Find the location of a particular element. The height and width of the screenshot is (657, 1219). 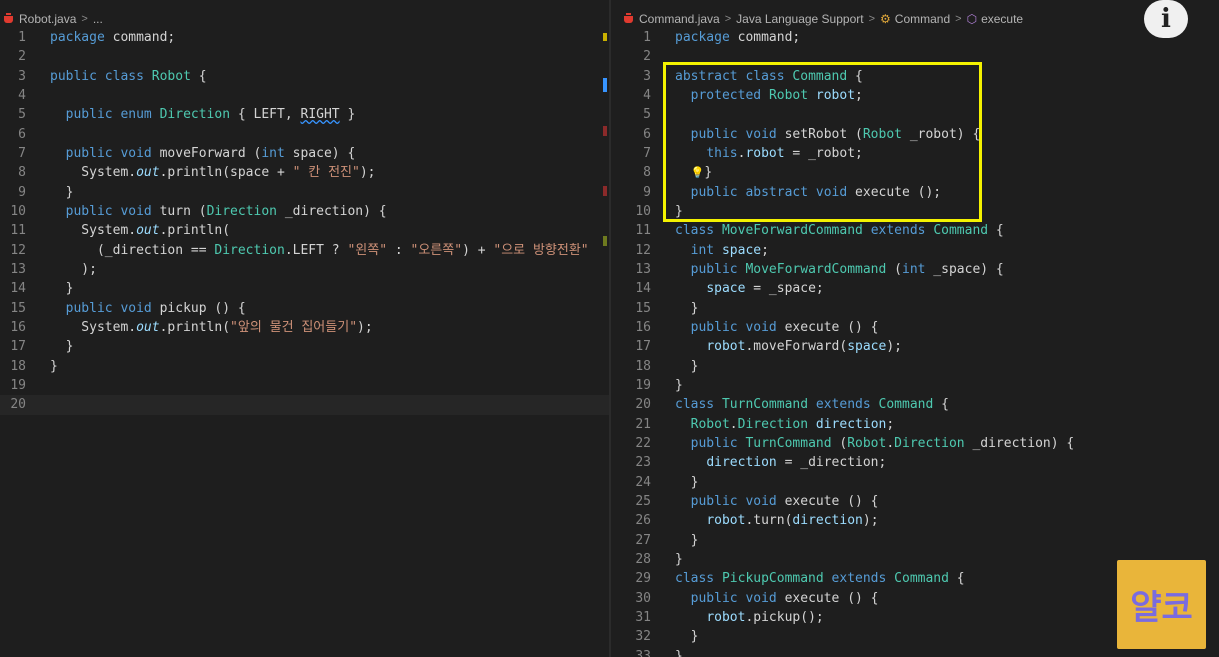

code-line: 15 public void pickup () { is located at coordinates (304, 308).